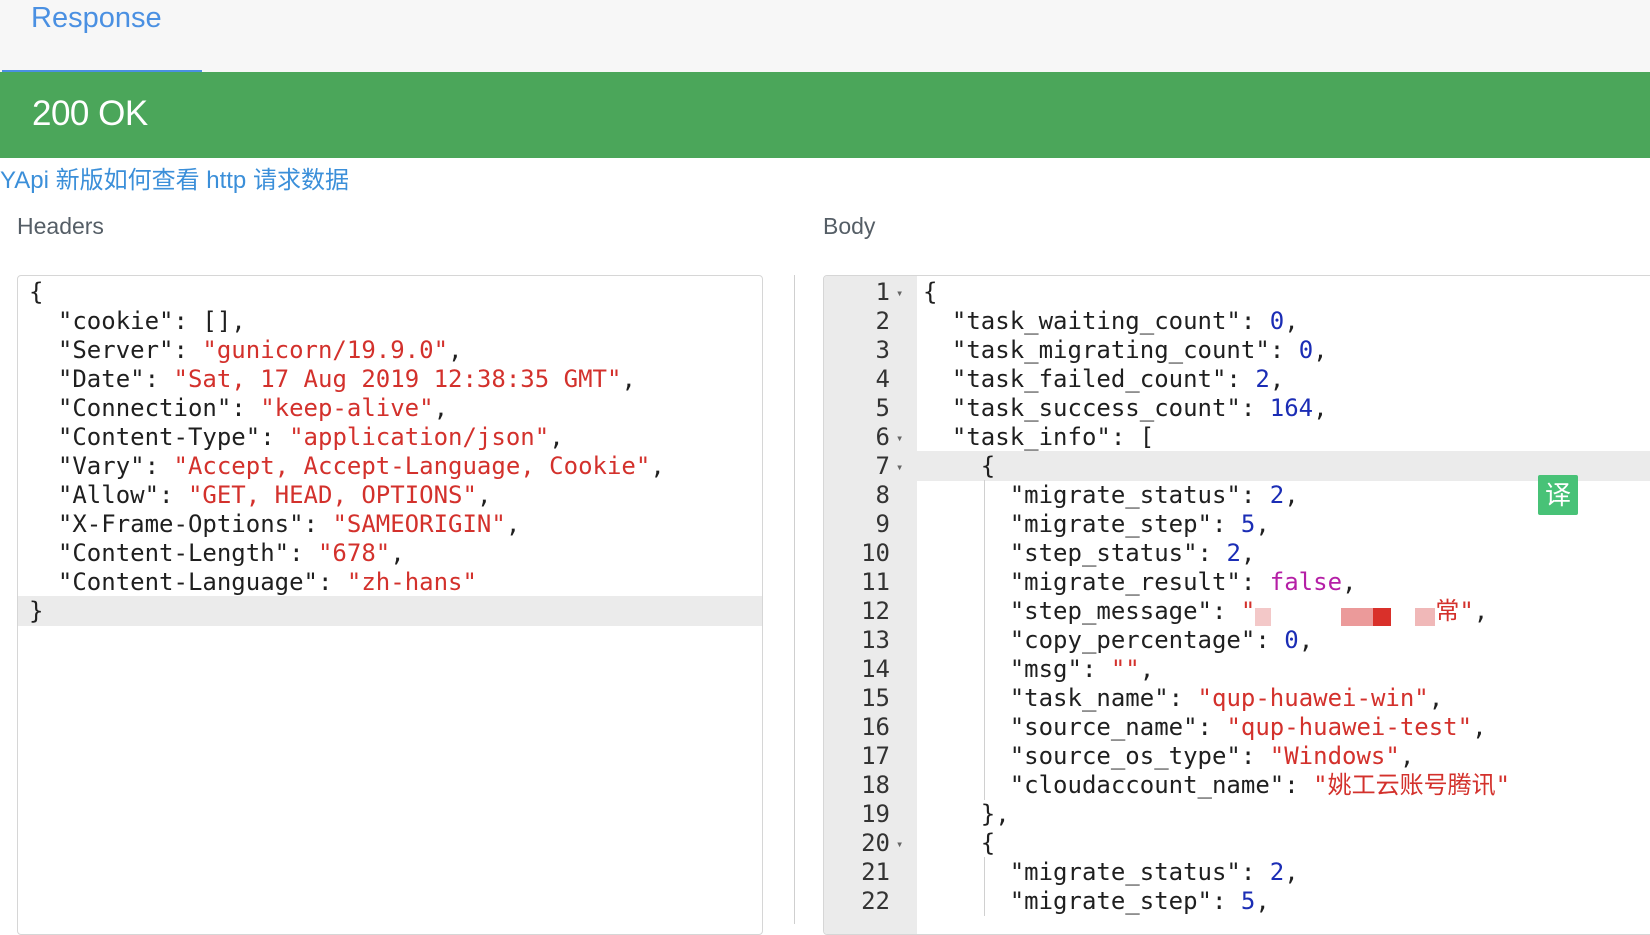  Describe the element at coordinates (1454, 611) in the screenshot. I see `code-token: 常"` at that location.